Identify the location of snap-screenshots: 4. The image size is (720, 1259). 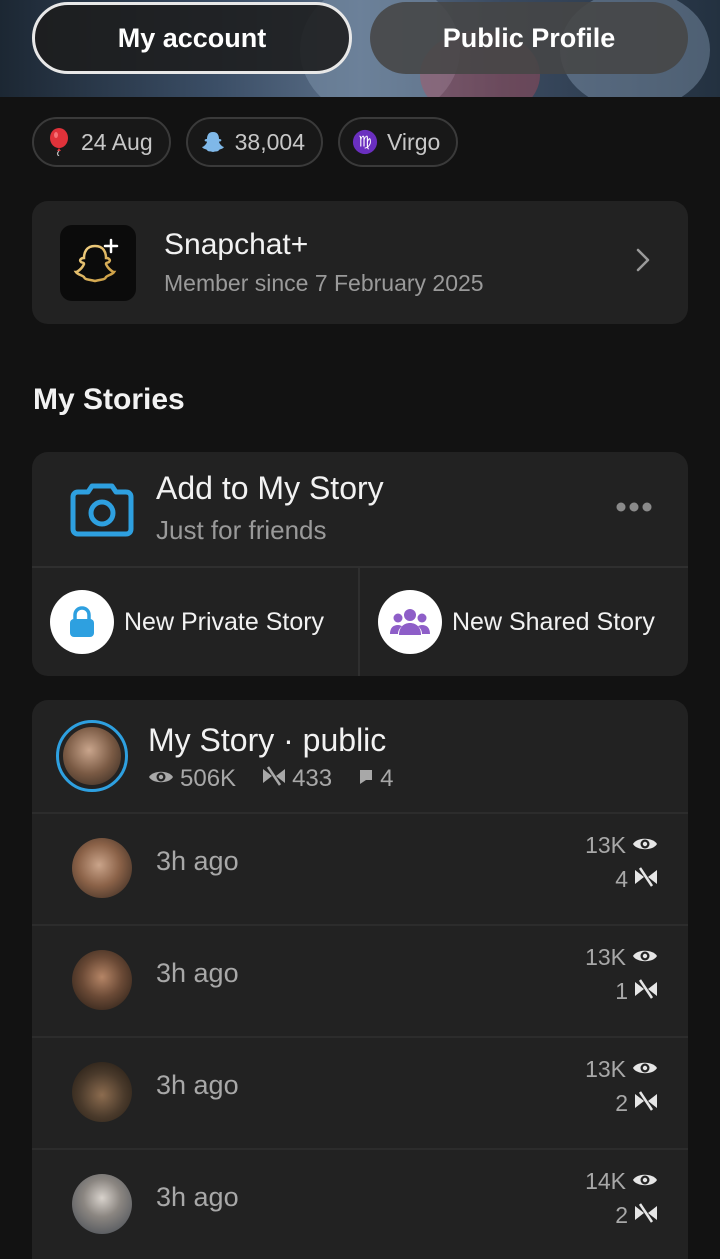
(621, 878).